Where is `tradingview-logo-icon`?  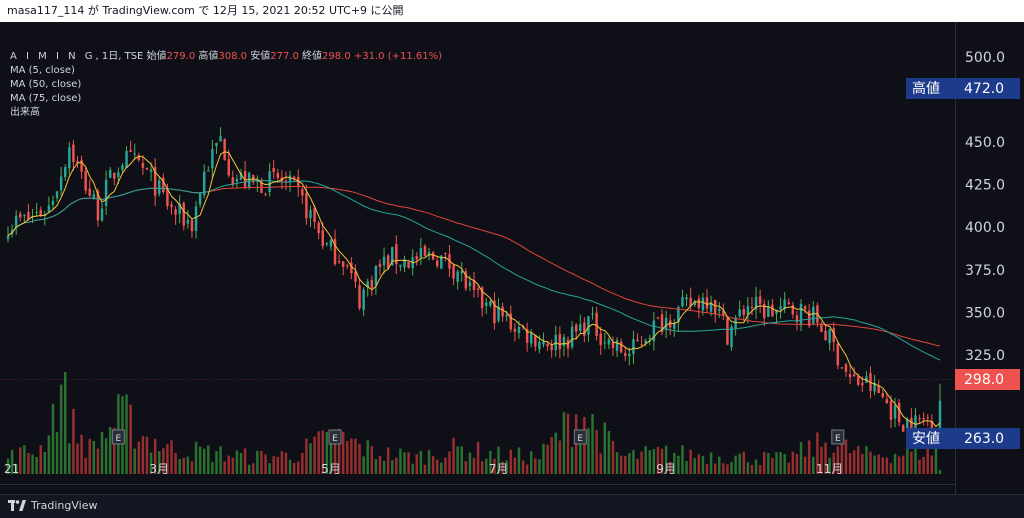 tradingview-logo-icon is located at coordinates (17, 505).